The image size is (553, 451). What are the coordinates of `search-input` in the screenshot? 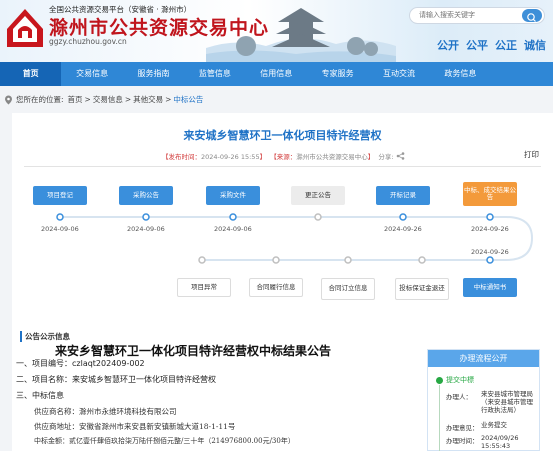 It's located at (469, 15).